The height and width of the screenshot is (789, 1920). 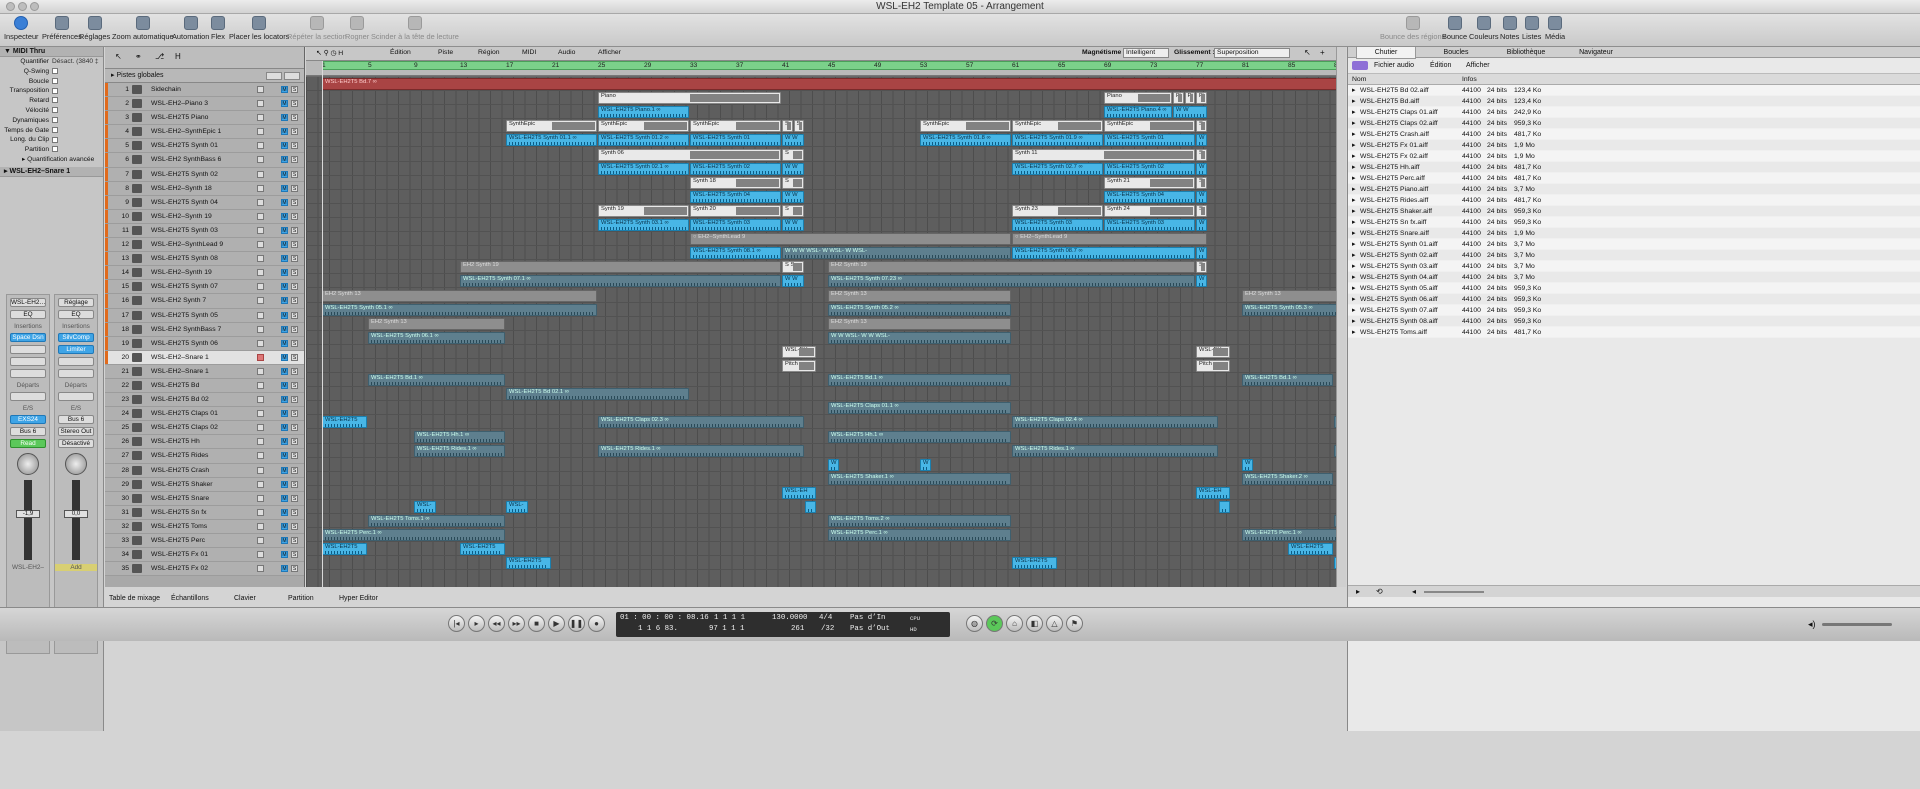 What do you see at coordinates (551, 140) in the screenshot?
I see `audio-region: WSL-EH2T5 Synth 01.1 ∞` at bounding box center [551, 140].